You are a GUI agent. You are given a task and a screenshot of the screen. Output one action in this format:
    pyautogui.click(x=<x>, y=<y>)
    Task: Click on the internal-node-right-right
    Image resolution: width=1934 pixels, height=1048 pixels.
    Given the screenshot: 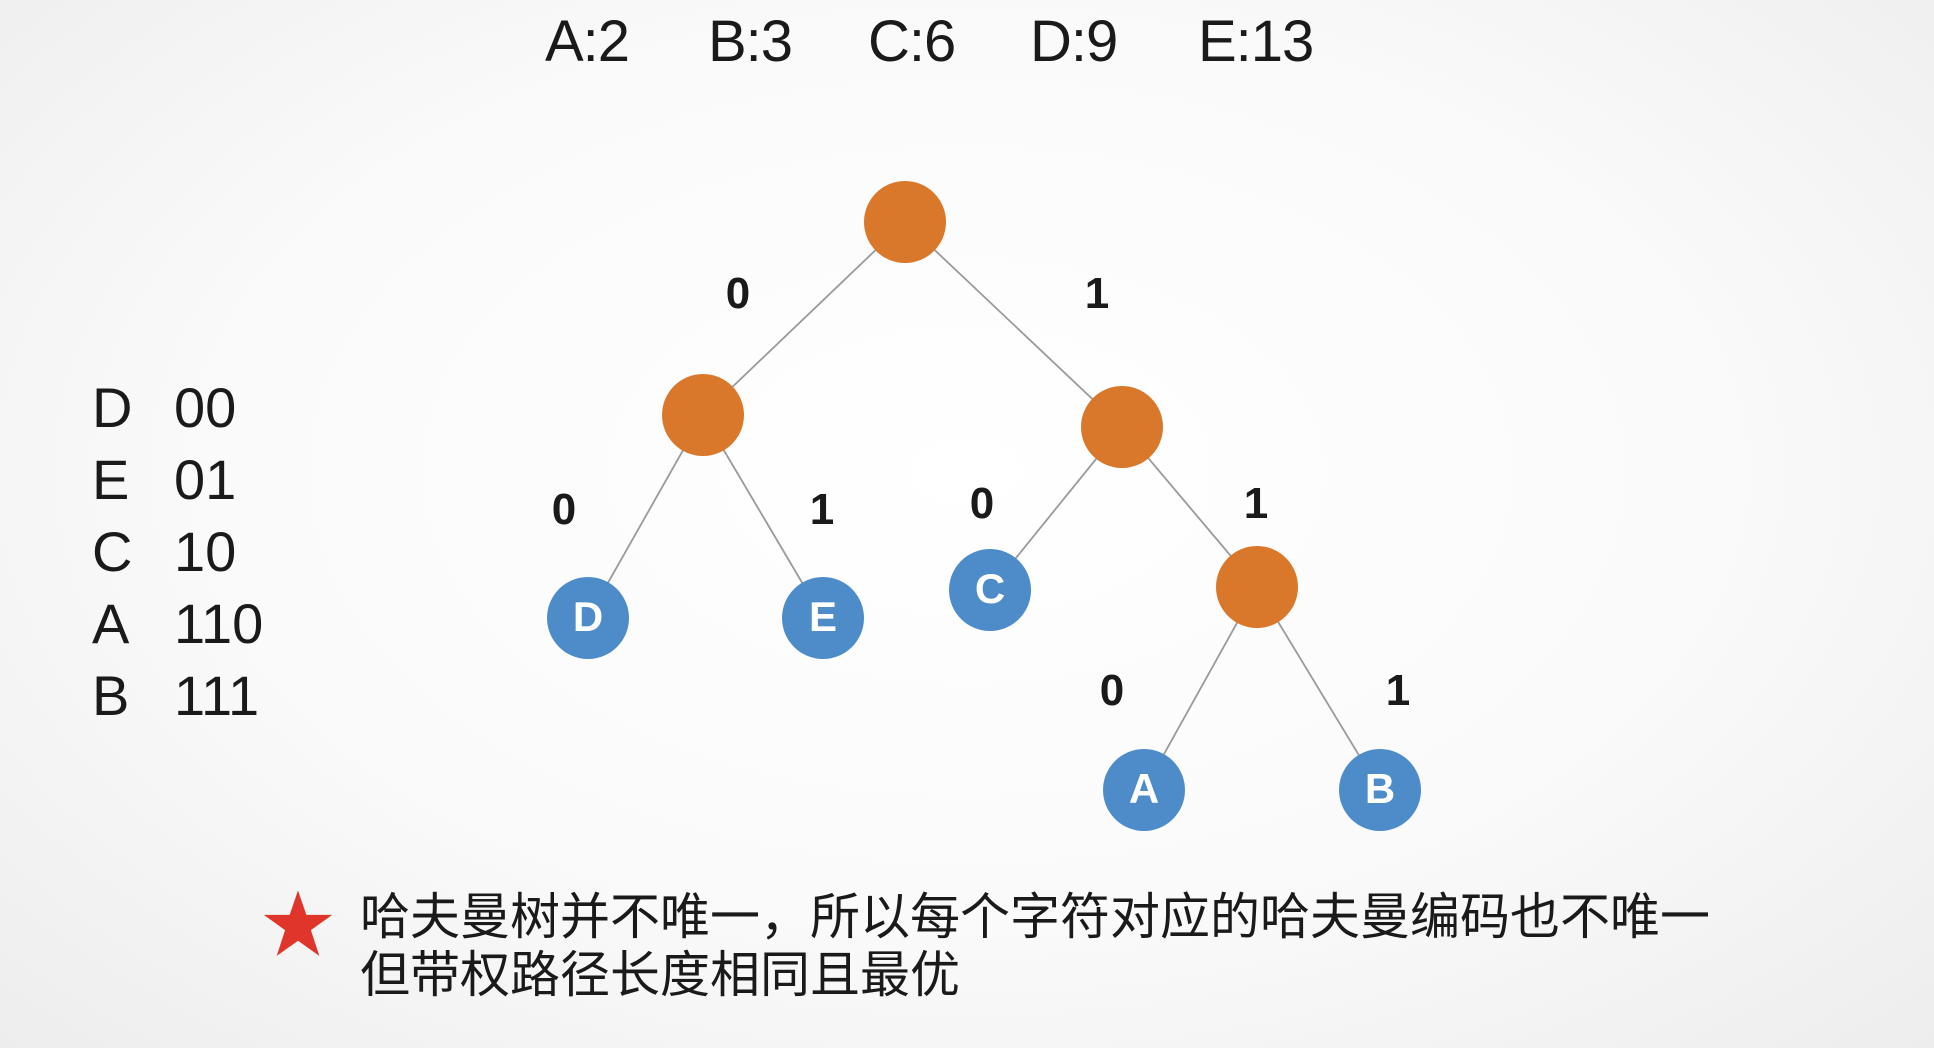 What is the action you would take?
    pyautogui.click(x=1257, y=587)
    